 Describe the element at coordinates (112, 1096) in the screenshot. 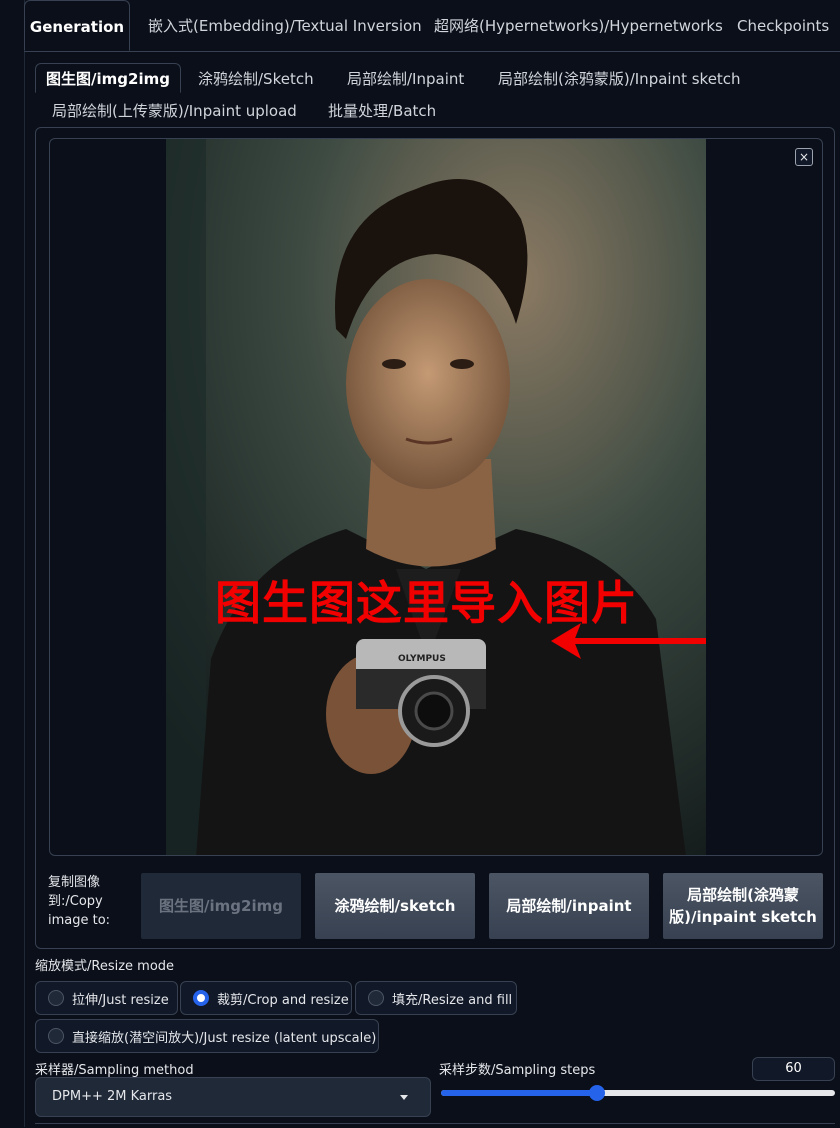

I see `sampling-method-value: DPM++ 2M Karras` at that location.